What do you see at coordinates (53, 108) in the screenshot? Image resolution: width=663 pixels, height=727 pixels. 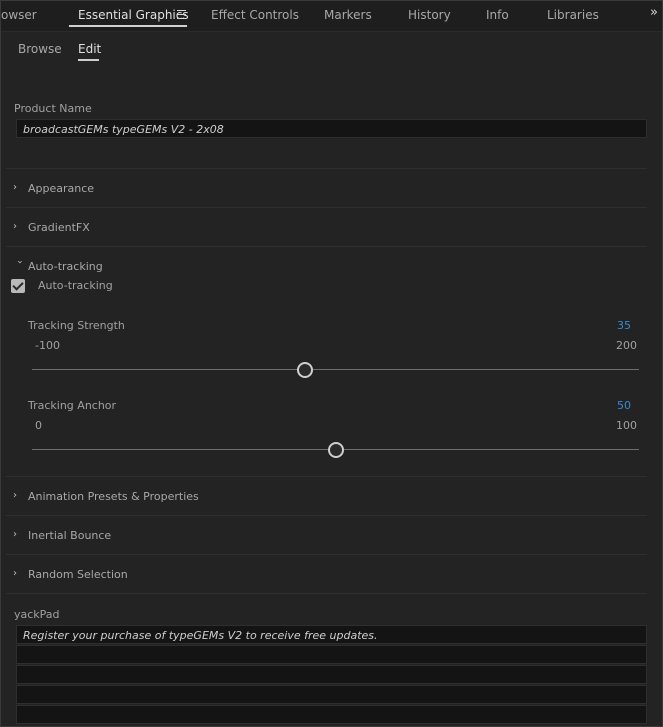 I see `product-name-label: Product Name` at bounding box center [53, 108].